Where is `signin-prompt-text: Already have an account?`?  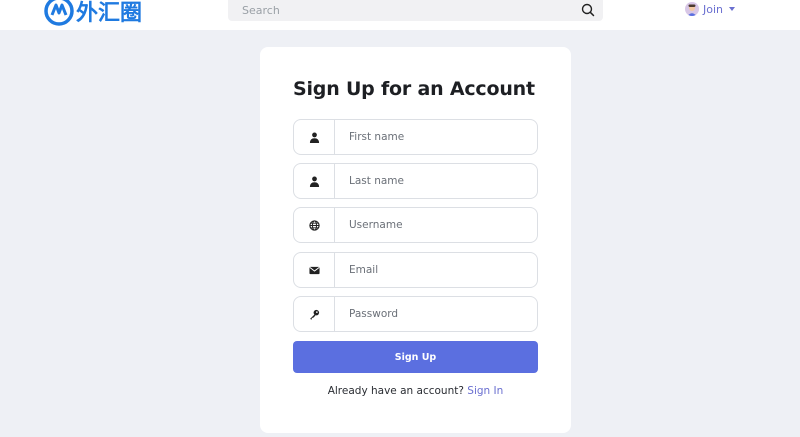
signin-prompt-text: Already have an account? is located at coordinates (395, 391).